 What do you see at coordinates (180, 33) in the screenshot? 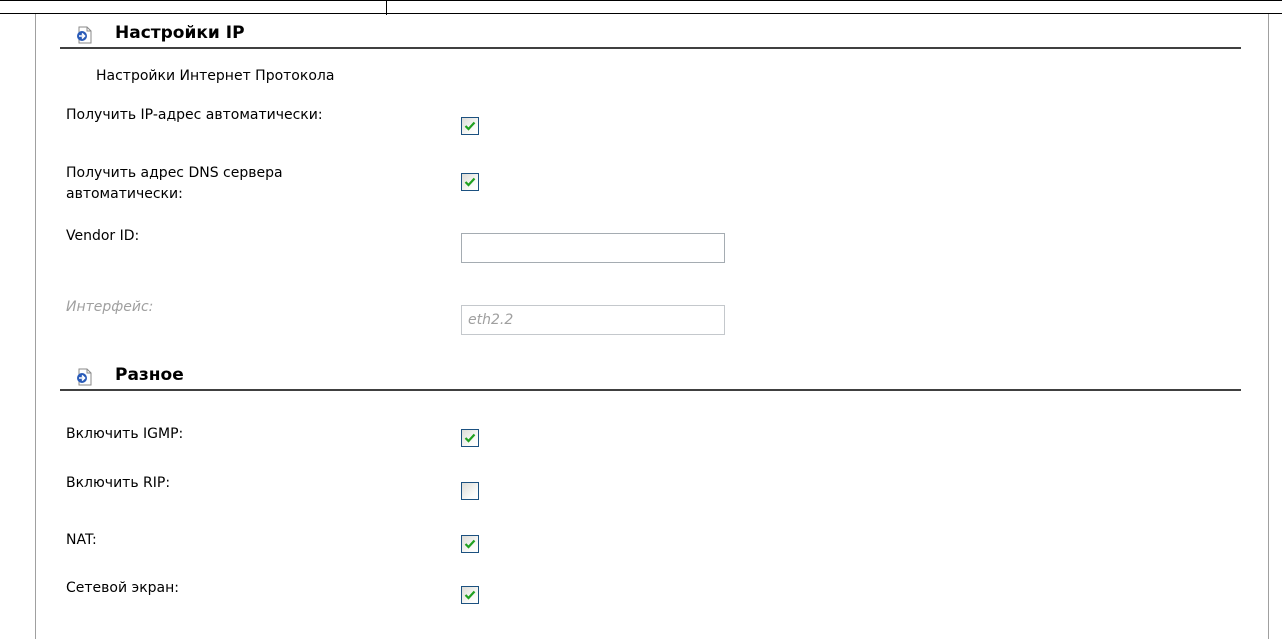
I see `ip-section-title: Настройки IP` at bounding box center [180, 33].